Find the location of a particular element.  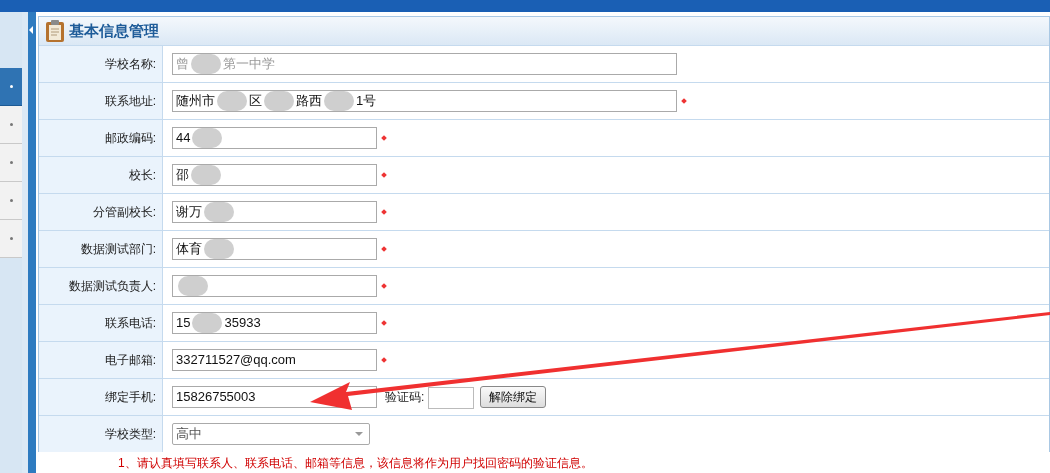

field-label: 分管副校长: is located at coordinates (124, 212).